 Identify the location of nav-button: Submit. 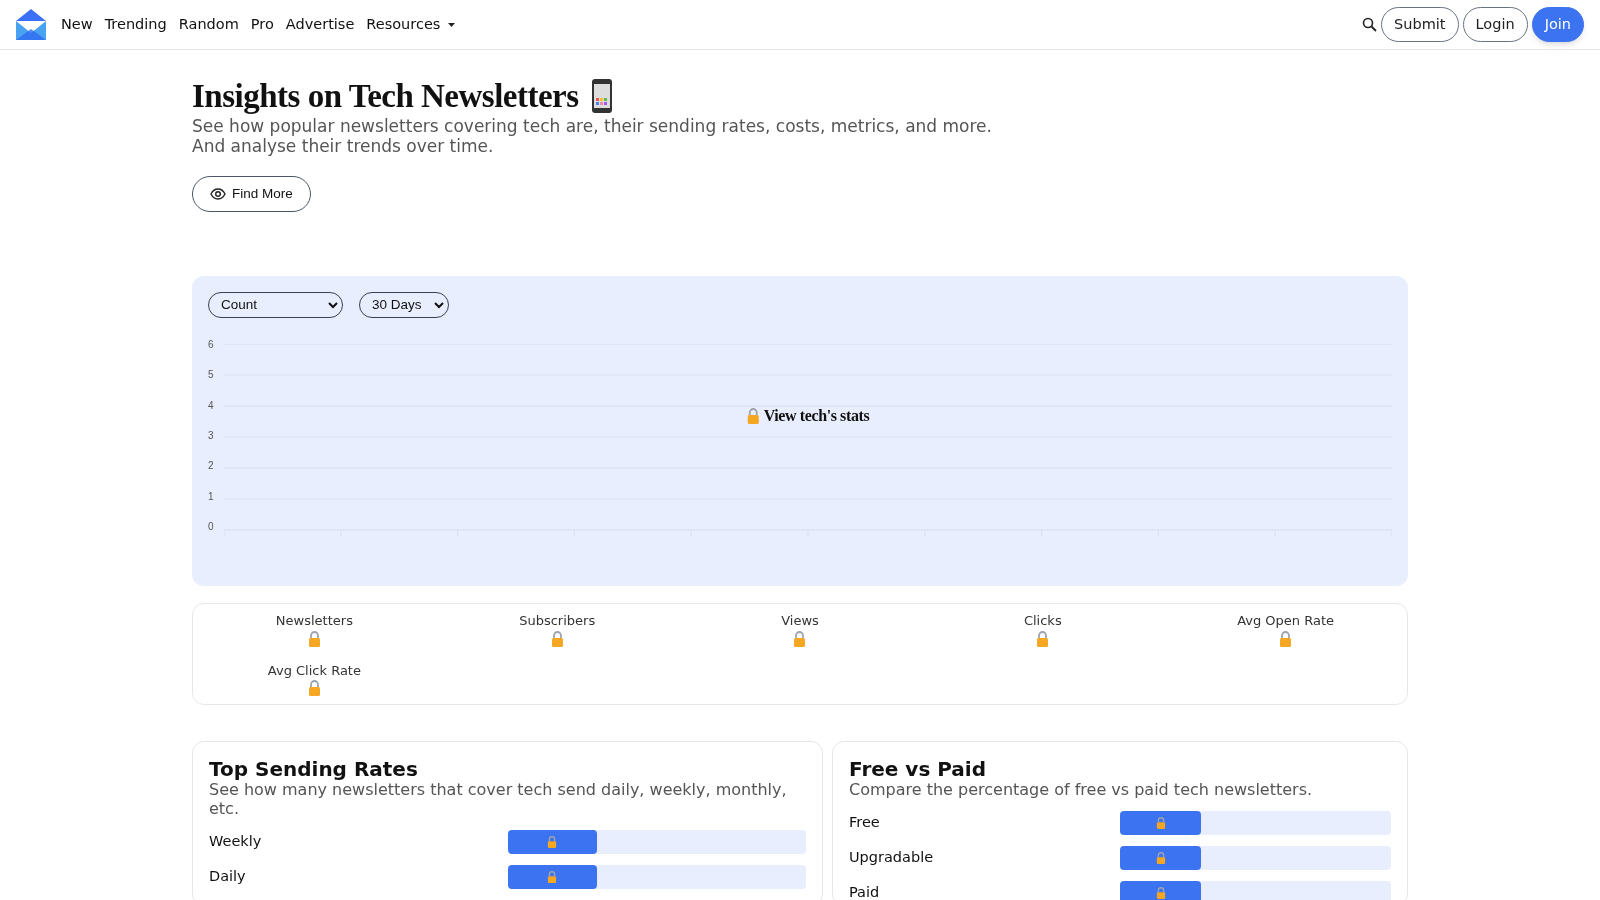
(1420, 24).